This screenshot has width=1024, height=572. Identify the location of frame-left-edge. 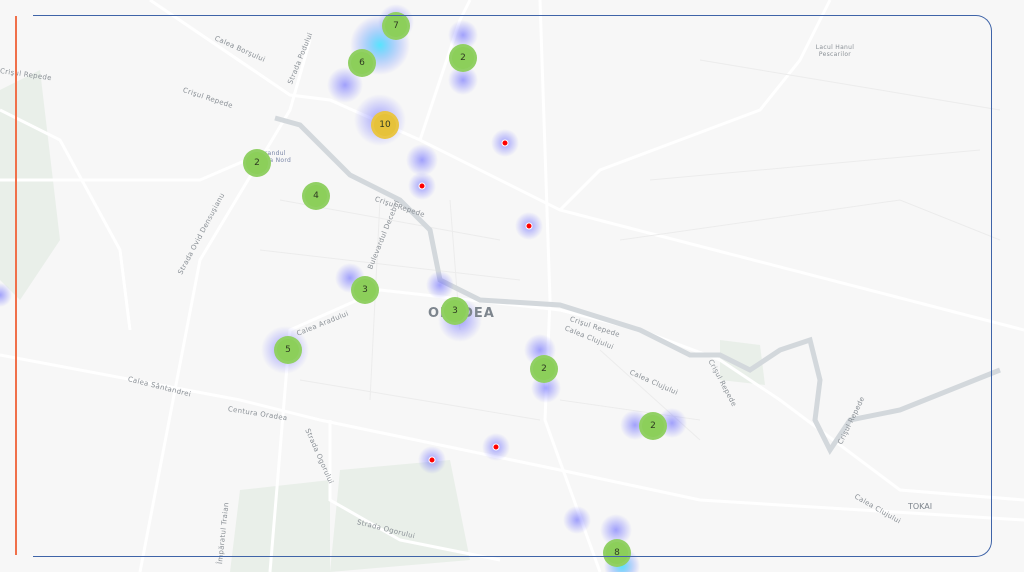
(16, 285).